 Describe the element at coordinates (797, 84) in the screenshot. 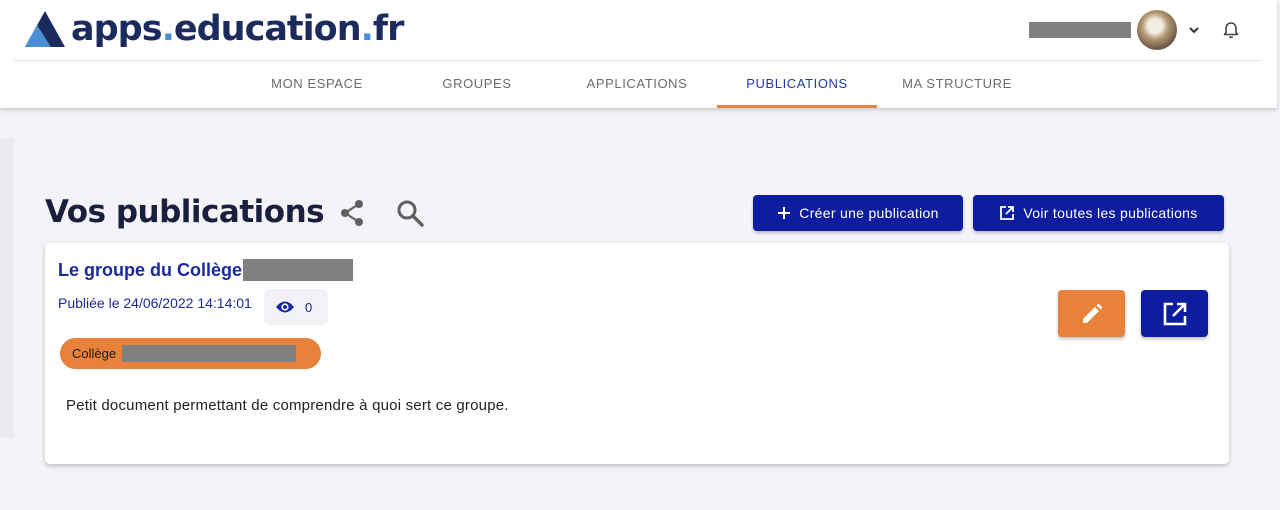

I see `tab-publications: PUBLICATIONS` at that location.